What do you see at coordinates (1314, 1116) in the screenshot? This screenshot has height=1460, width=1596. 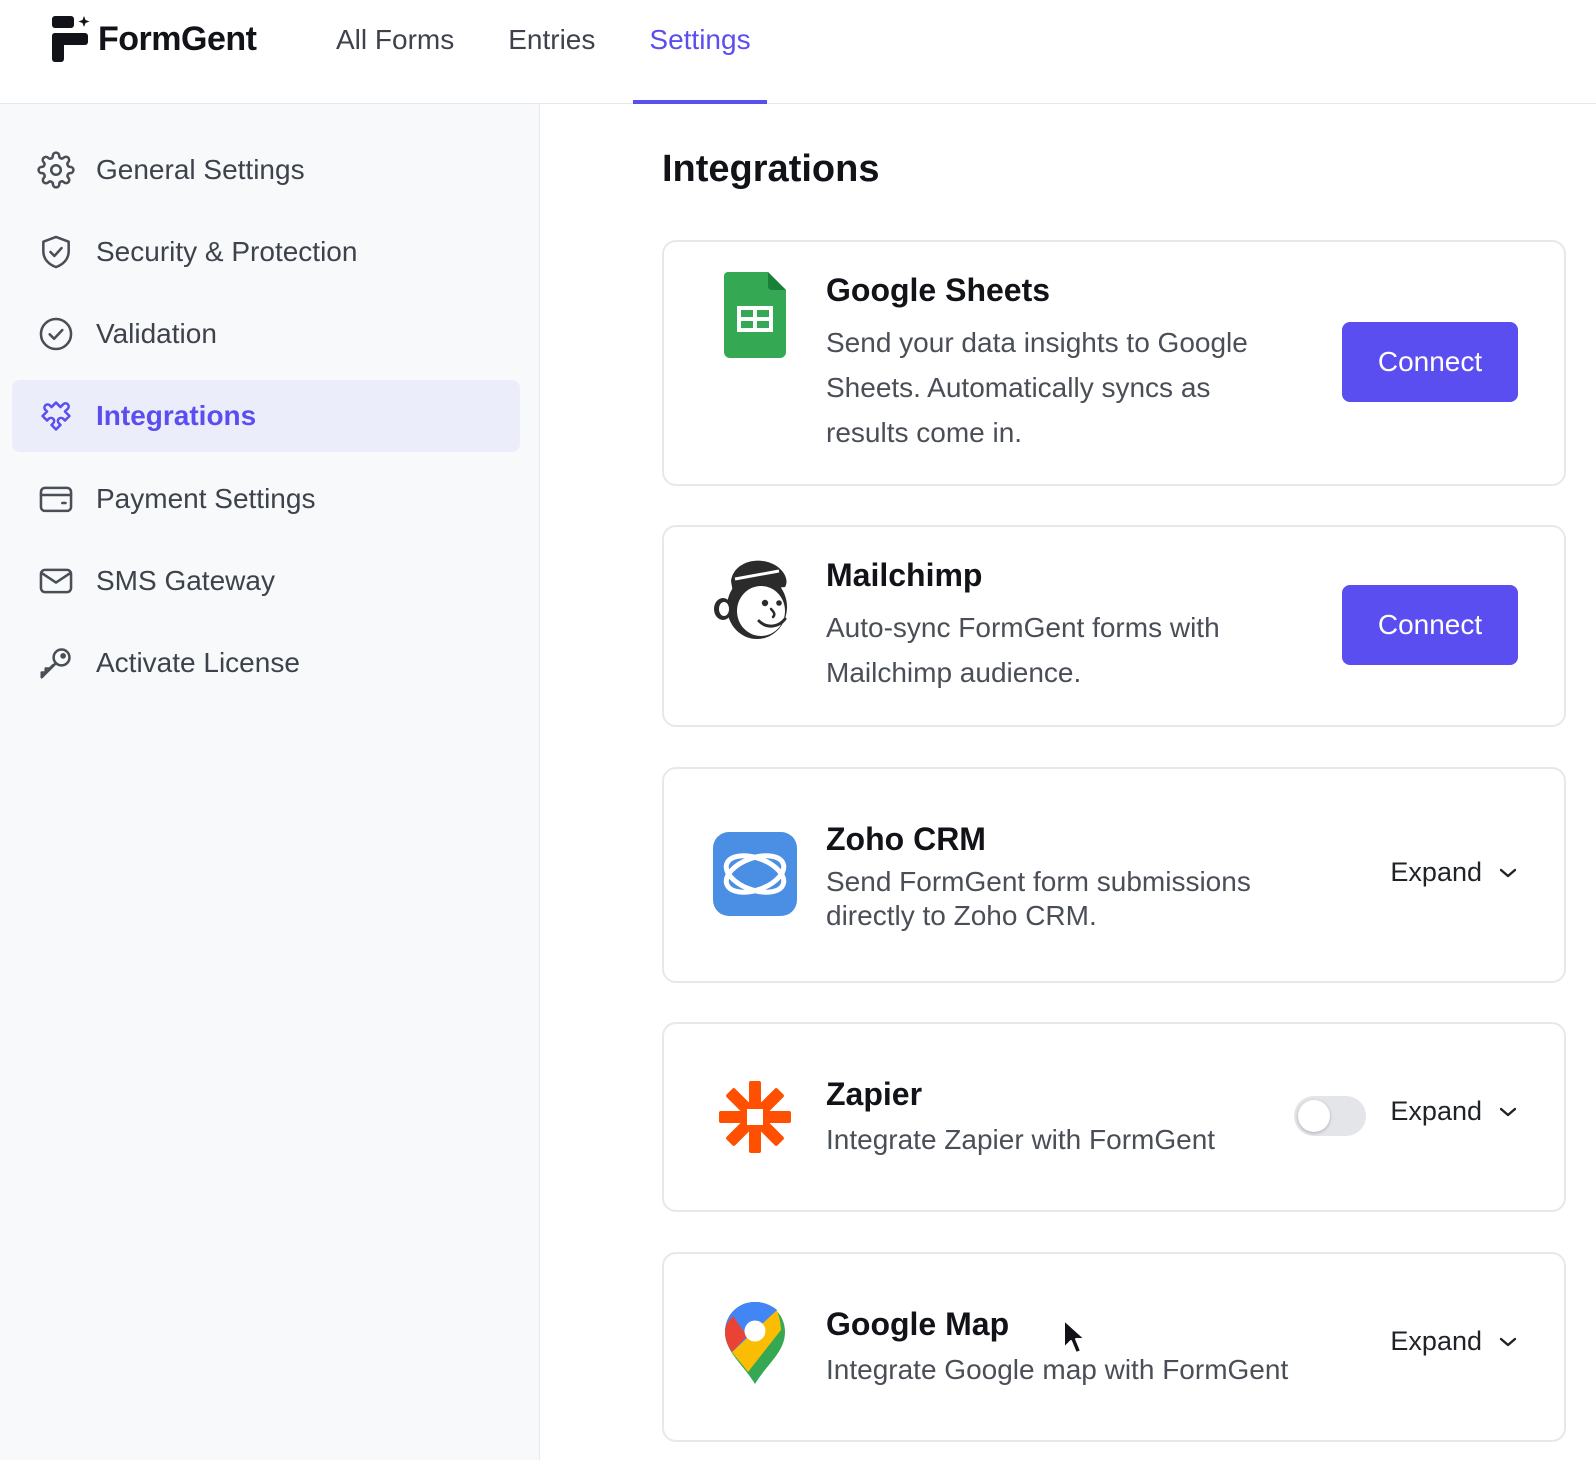 I see `toggle-knob` at bounding box center [1314, 1116].